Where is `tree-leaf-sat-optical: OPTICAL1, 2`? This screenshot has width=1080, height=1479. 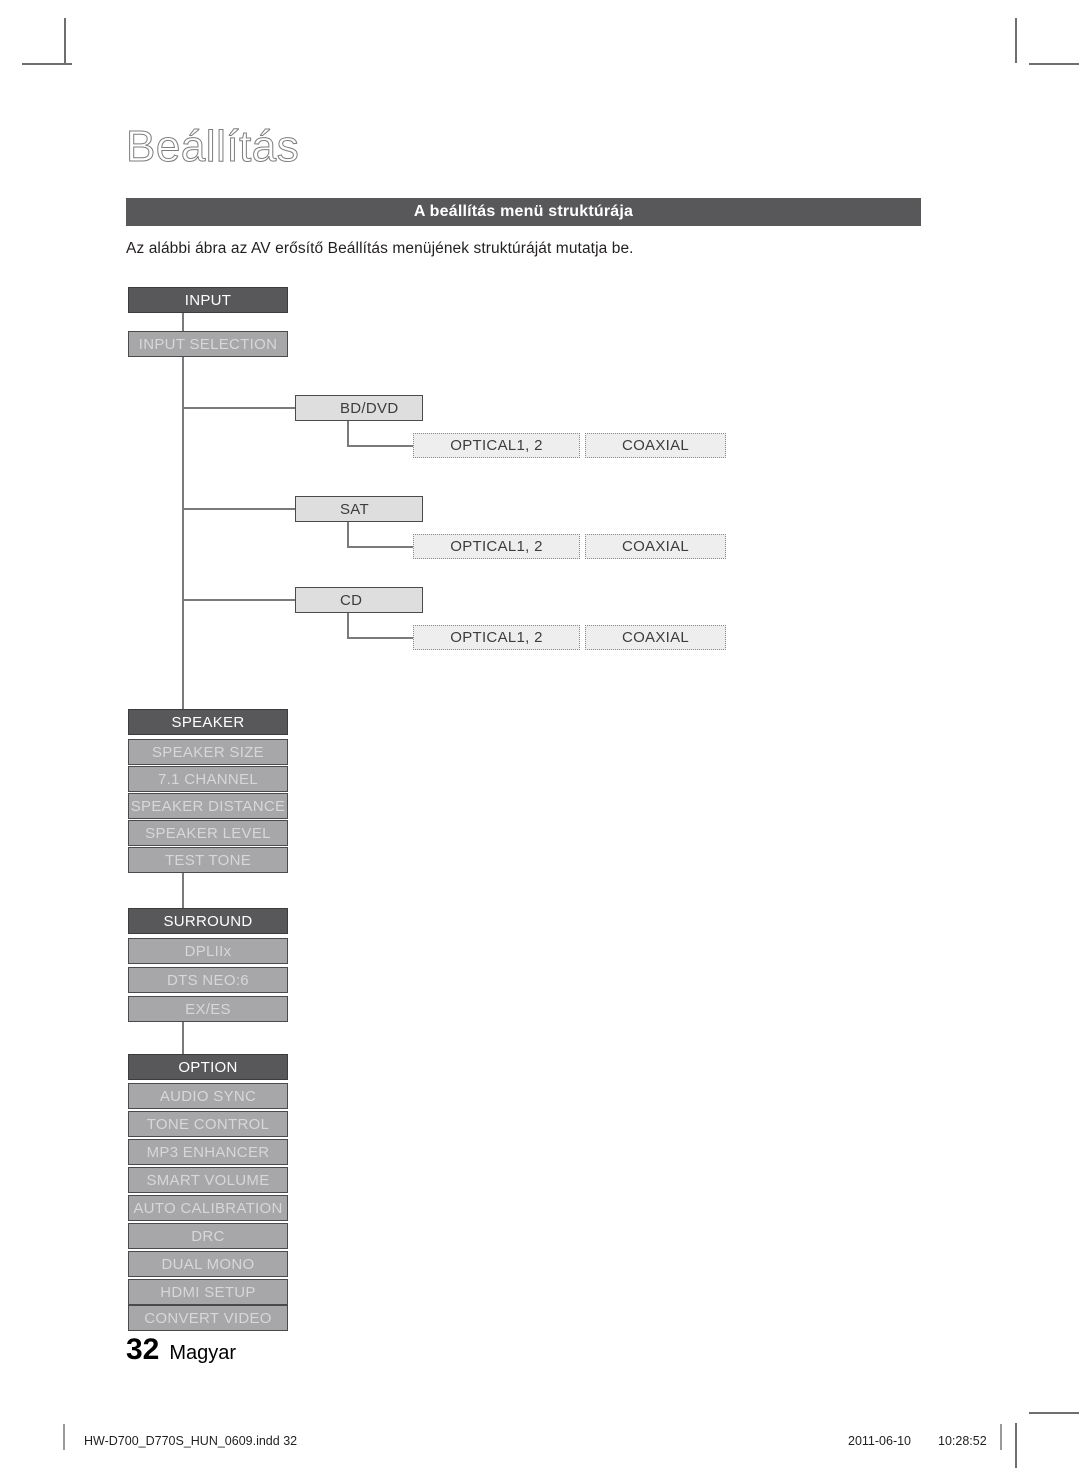
tree-leaf-sat-optical: OPTICAL1, 2 is located at coordinates (496, 546).